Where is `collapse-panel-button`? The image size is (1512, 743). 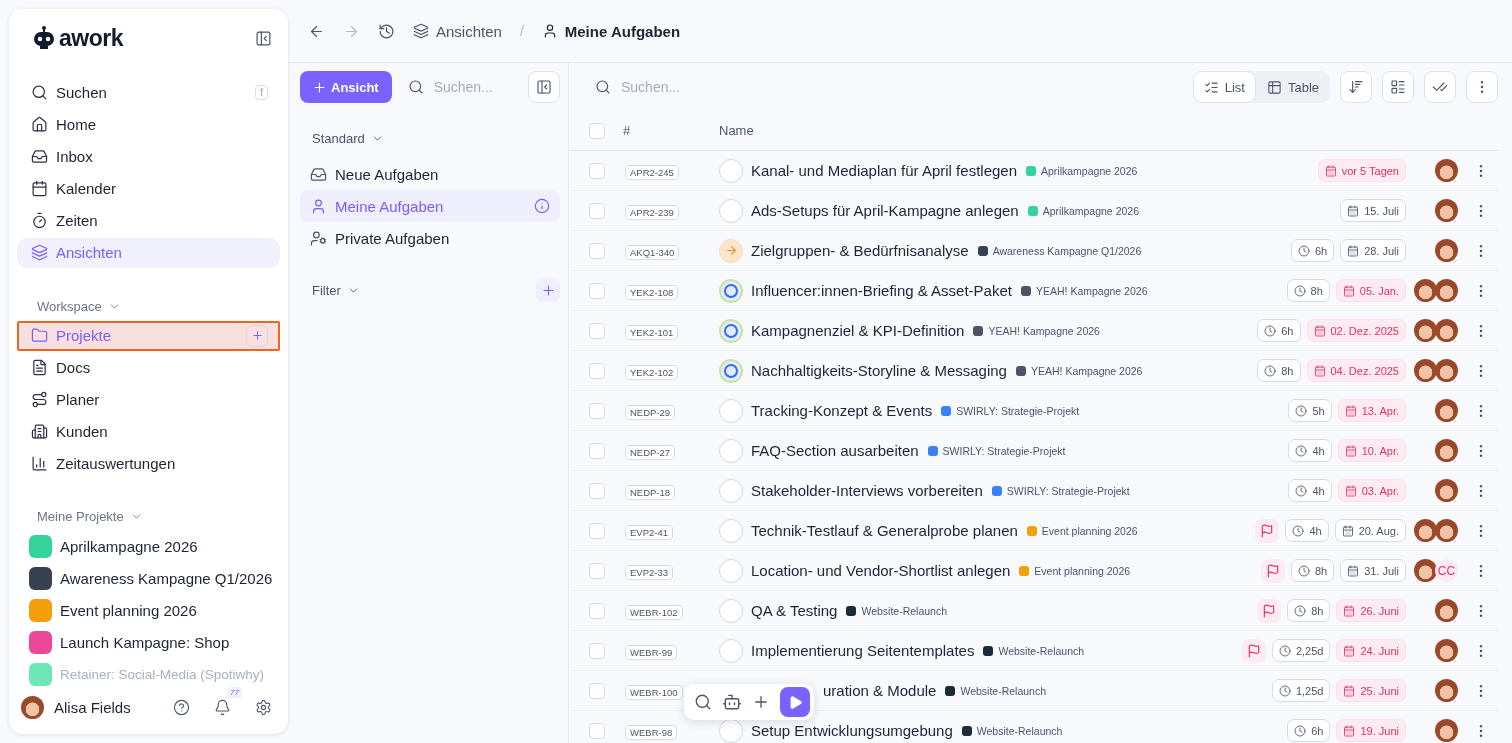
collapse-panel-button is located at coordinates (544, 87).